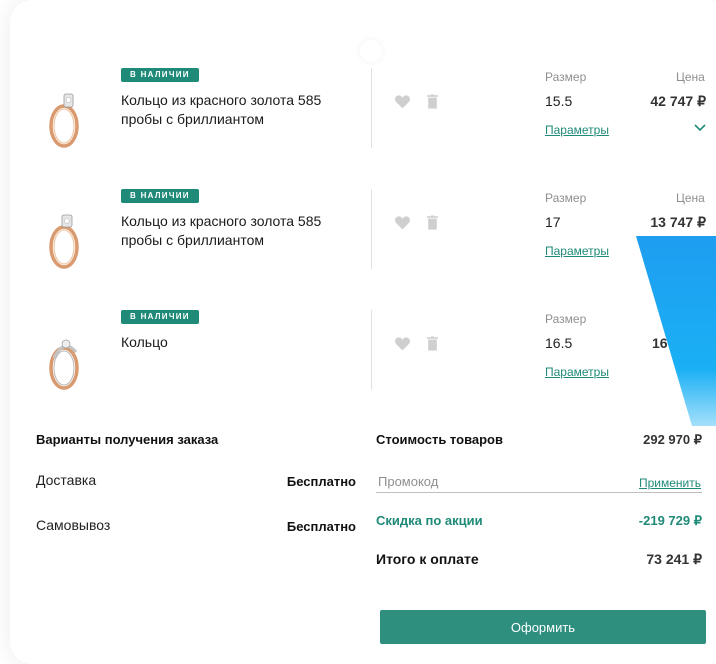 The image size is (716, 664). Describe the element at coordinates (678, 222) in the screenshot. I see `price-value: 13 747 ₽` at that location.